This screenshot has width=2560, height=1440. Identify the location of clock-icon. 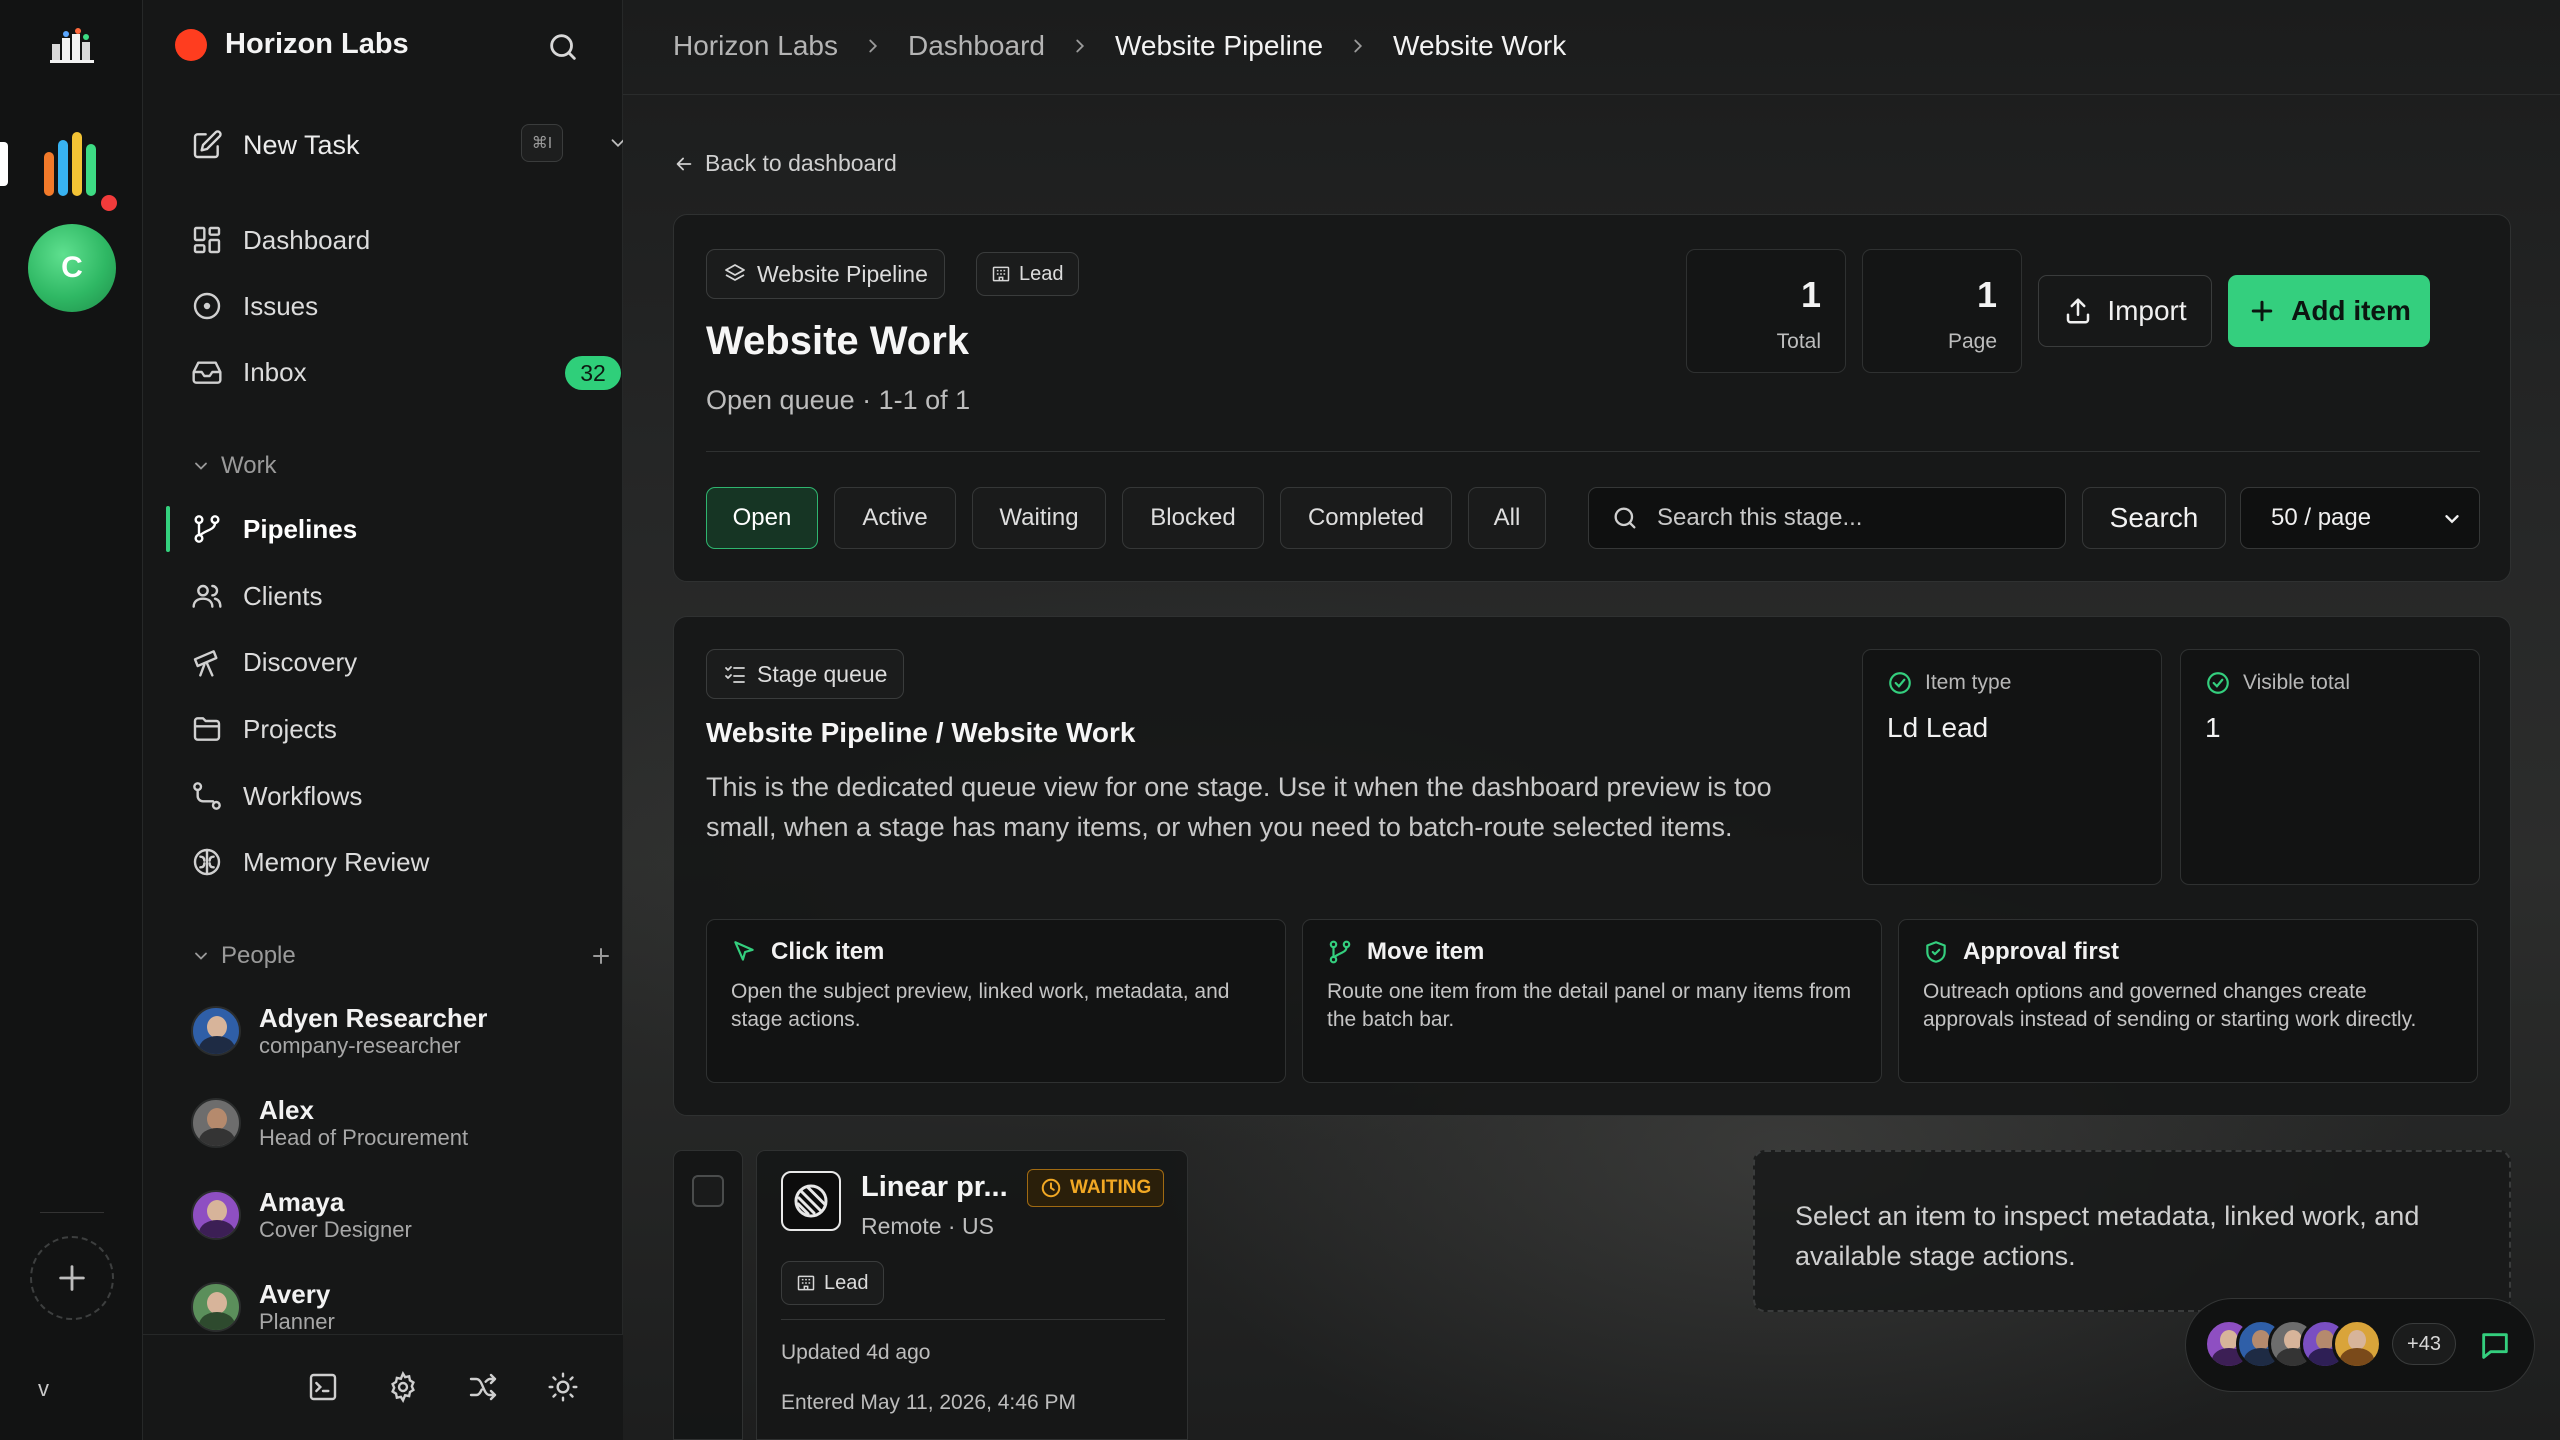
(1051, 1188).